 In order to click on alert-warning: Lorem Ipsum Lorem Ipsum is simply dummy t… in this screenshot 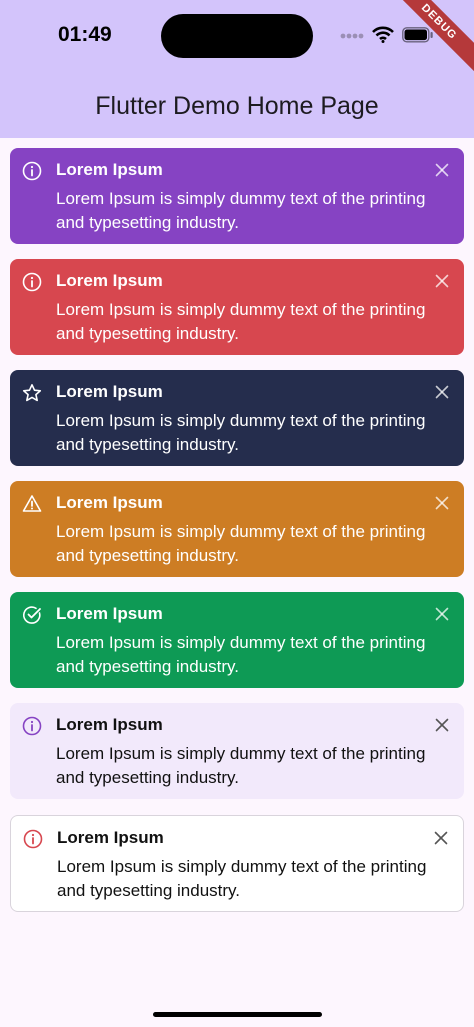, I will do `click(237, 529)`.